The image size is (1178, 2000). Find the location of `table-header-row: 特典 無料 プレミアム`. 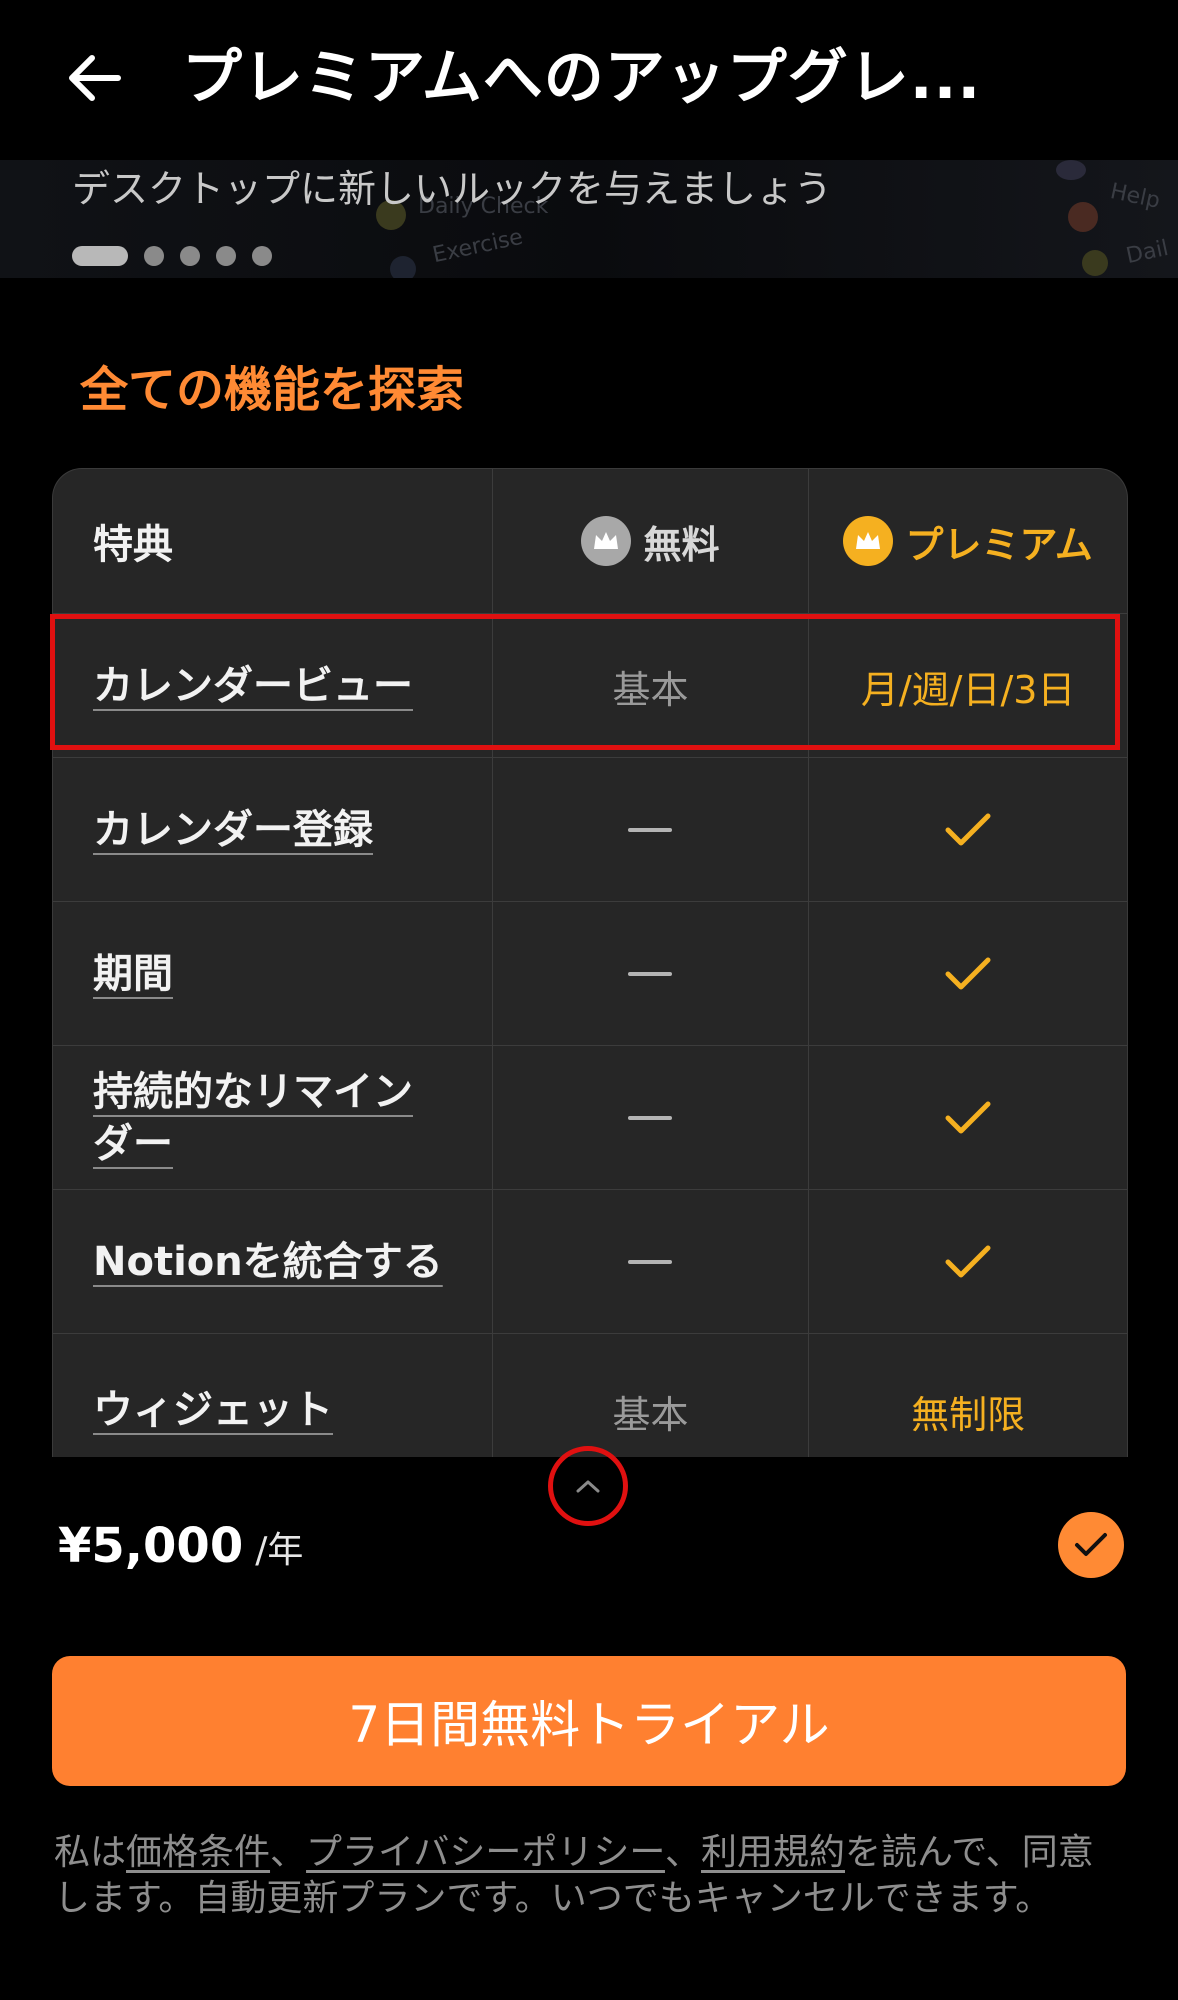

table-header-row: 特典 無料 プレミアム is located at coordinates (590, 541).